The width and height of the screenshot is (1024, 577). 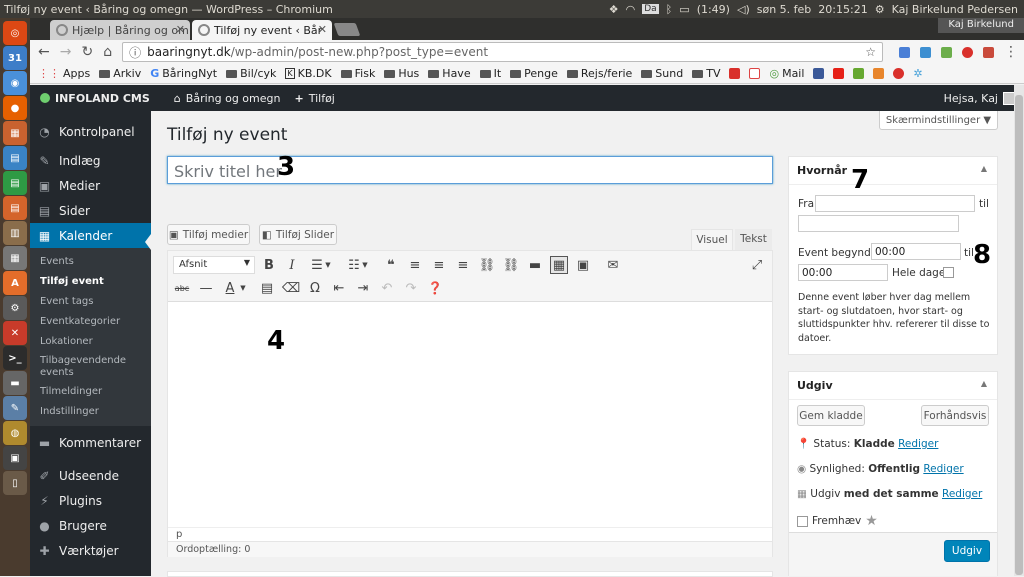 What do you see at coordinates (120, 30) in the screenshot?
I see `browser-tab: Hjælp | Båring og om ✕` at bounding box center [120, 30].